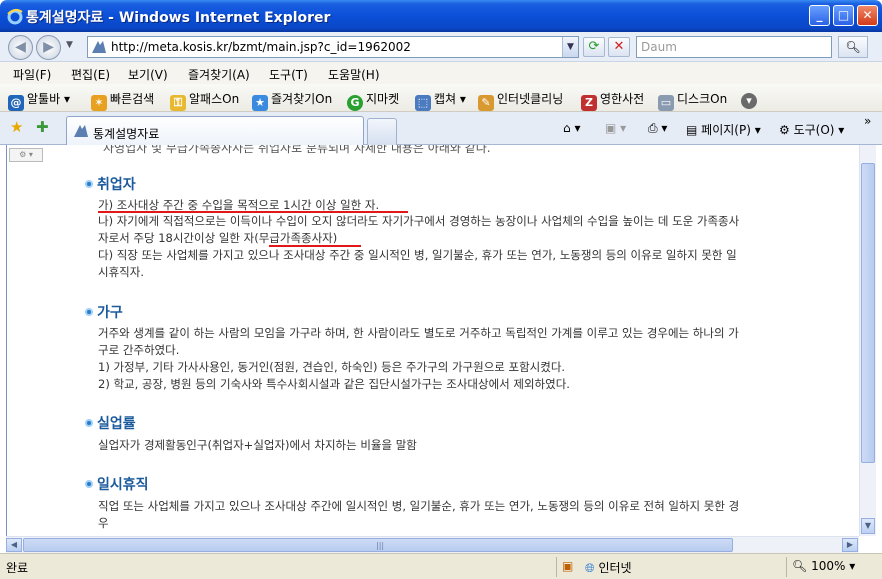 The height and width of the screenshot is (579, 882). Describe the element at coordinates (567, 566) in the screenshot. I see `popup-blocker-icon: ▣` at that location.